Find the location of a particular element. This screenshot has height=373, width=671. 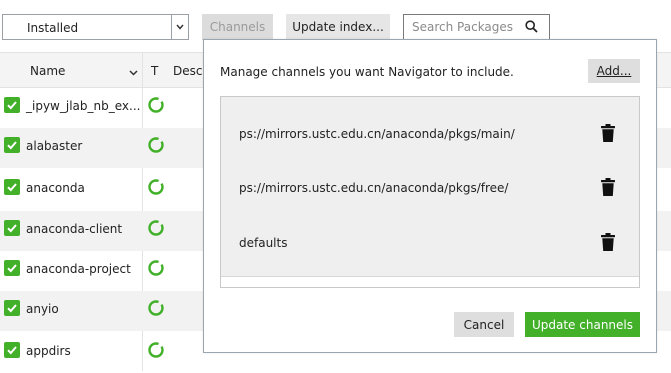

cancel-button: Cancel is located at coordinates (484, 324).